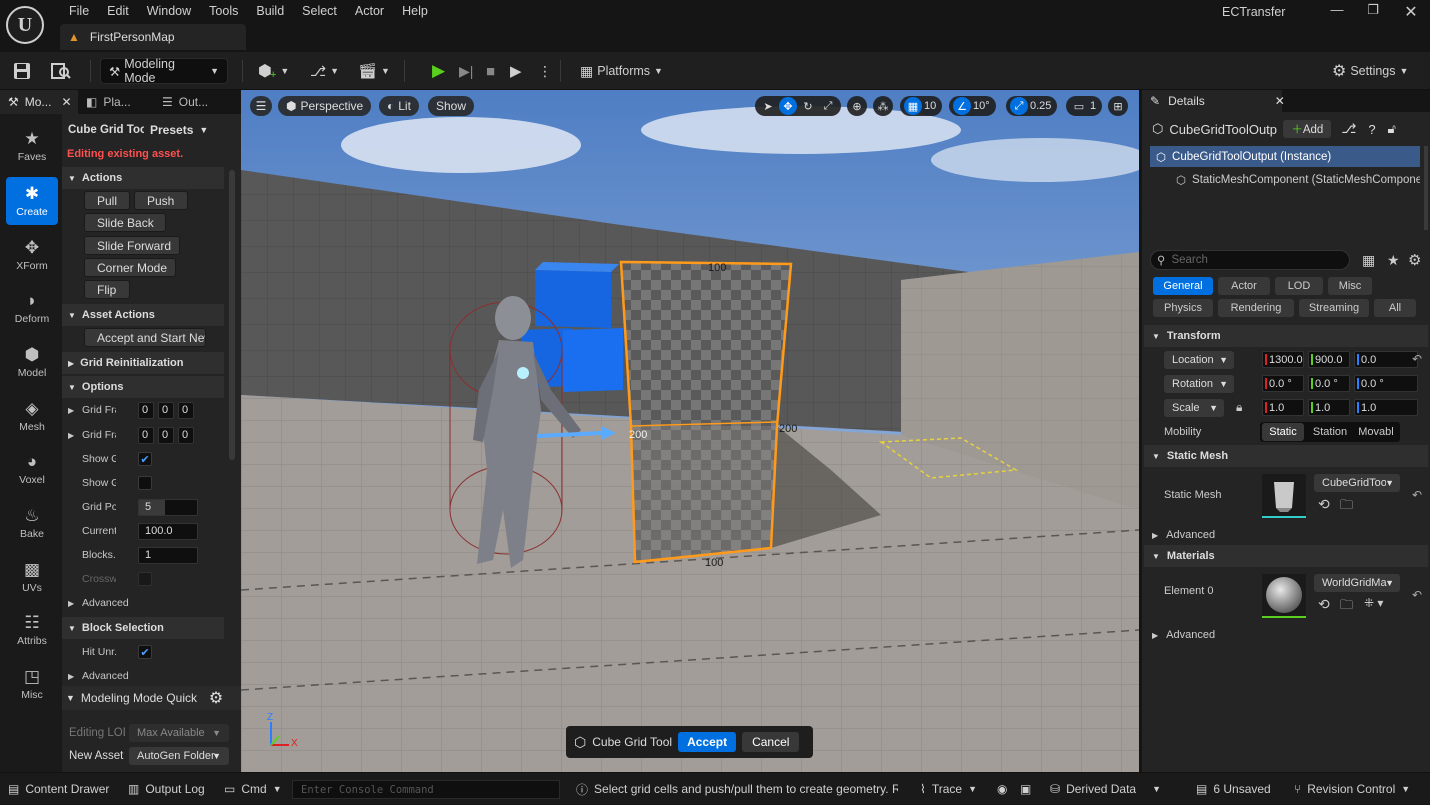 This screenshot has width=1430, height=805. What do you see at coordinates (1286, 336) in the screenshot?
I see `section-transform: ▼ Transform` at bounding box center [1286, 336].